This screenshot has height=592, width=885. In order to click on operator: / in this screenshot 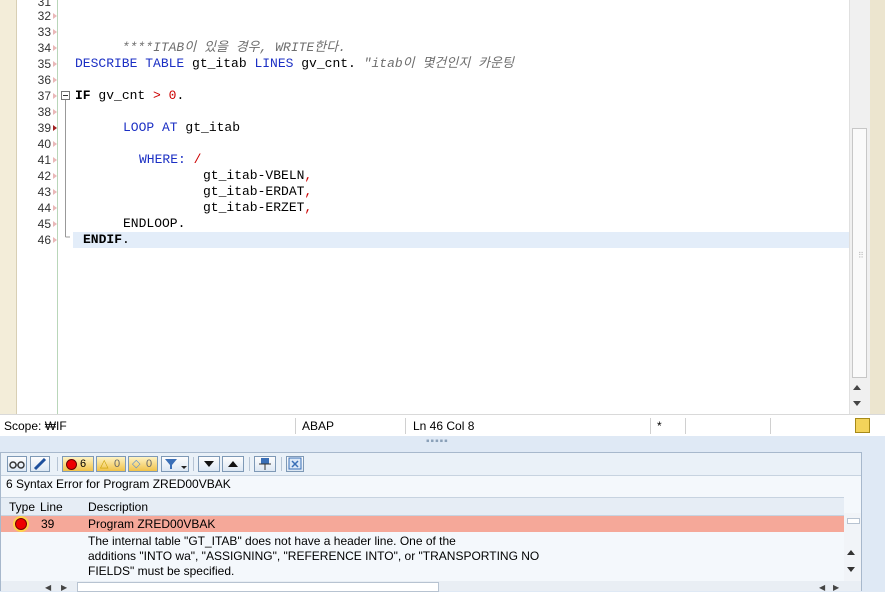, I will do `click(197, 159)`.